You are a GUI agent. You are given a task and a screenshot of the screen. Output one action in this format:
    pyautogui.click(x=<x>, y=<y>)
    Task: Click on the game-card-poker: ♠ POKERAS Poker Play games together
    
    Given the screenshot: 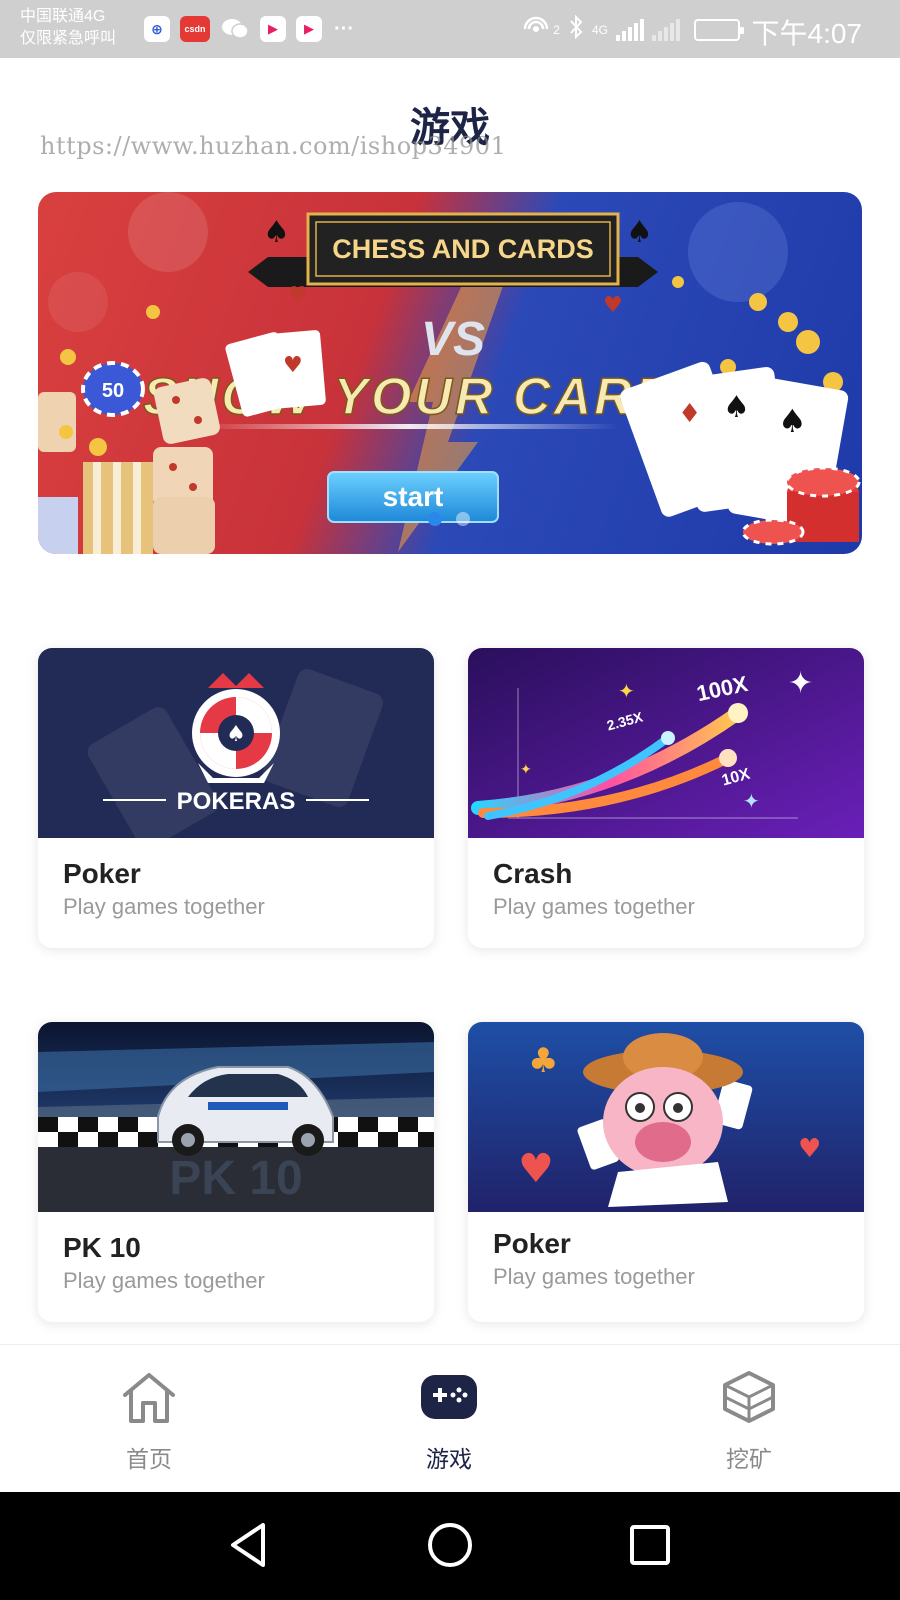 What is the action you would take?
    pyautogui.click(x=236, y=798)
    